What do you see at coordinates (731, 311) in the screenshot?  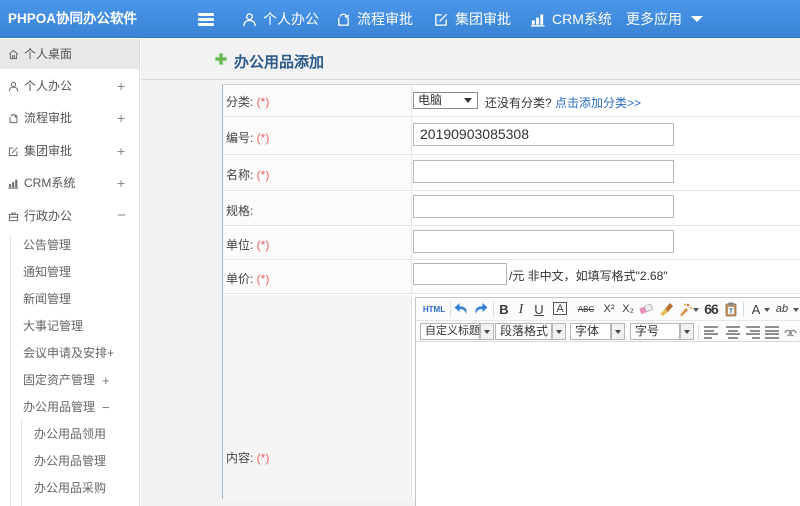 I see `svg-text: T` at bounding box center [731, 311].